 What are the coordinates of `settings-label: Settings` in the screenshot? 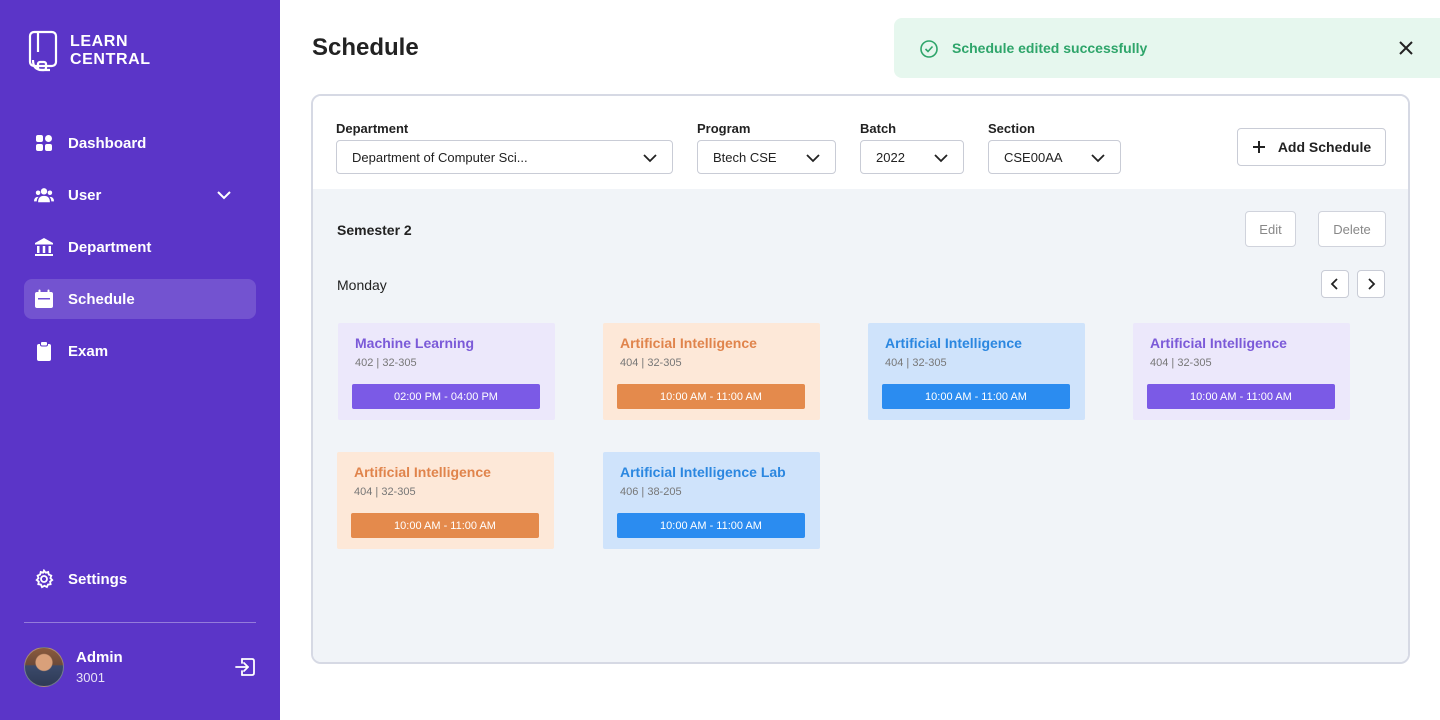 It's located at (98, 579).